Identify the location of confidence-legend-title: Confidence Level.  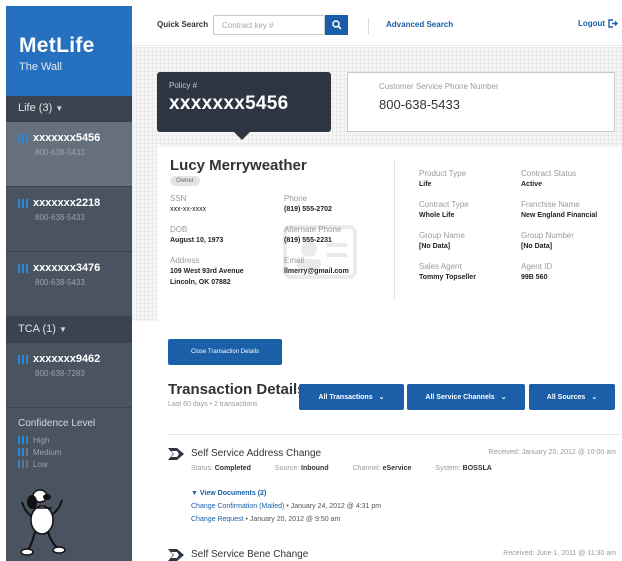
(57, 423).